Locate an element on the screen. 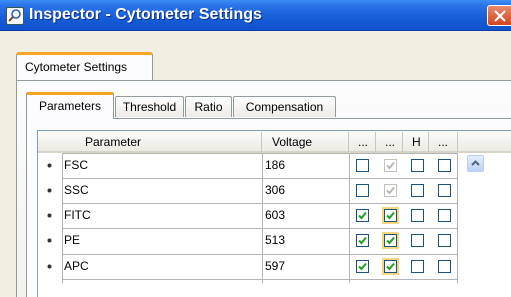 The image size is (511, 297). close-button is located at coordinates (499, 15).